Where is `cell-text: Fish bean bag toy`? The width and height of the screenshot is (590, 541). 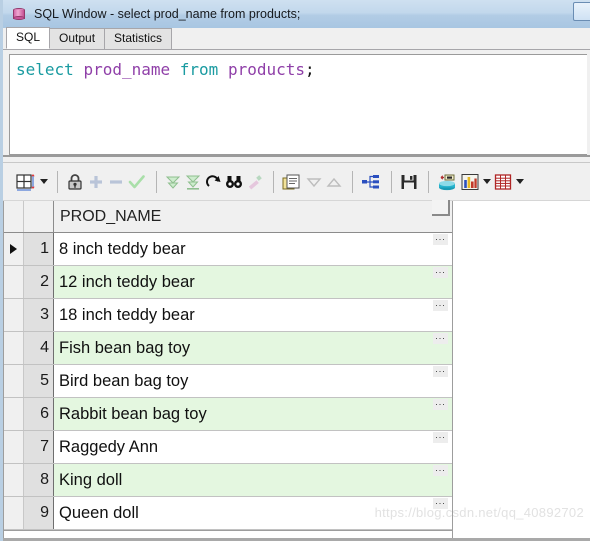 cell-text: Fish bean bag toy is located at coordinates (125, 347).